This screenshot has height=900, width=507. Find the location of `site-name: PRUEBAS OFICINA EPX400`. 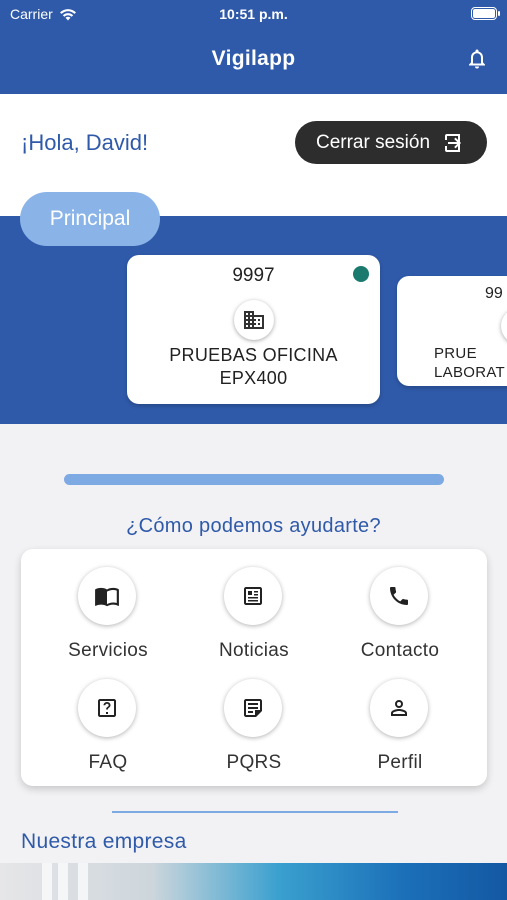

site-name: PRUEBAS OFICINA EPX400 is located at coordinates (253, 366).